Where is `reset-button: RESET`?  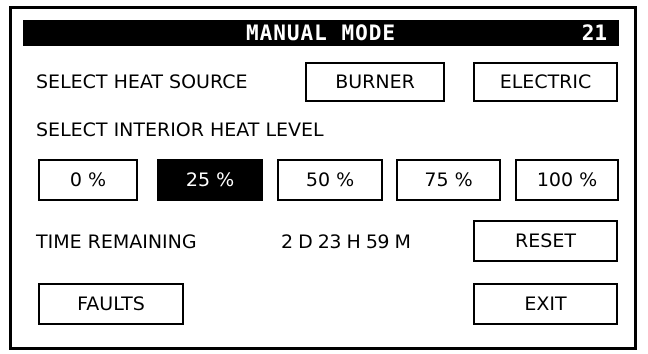 reset-button: RESET is located at coordinates (545, 241).